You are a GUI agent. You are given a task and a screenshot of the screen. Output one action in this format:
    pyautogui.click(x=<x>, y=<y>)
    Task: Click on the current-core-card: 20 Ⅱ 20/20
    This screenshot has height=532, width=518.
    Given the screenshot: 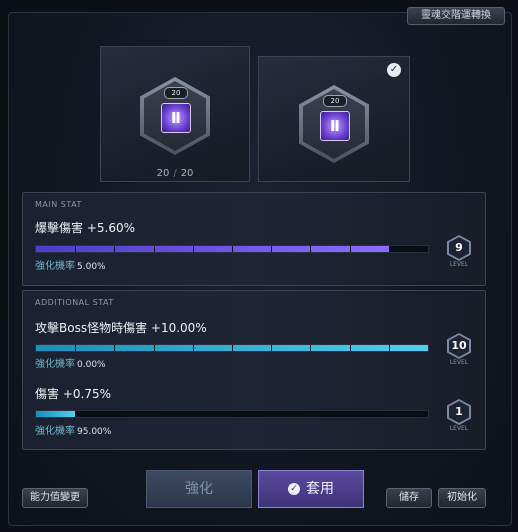 What is the action you would take?
    pyautogui.click(x=175, y=114)
    